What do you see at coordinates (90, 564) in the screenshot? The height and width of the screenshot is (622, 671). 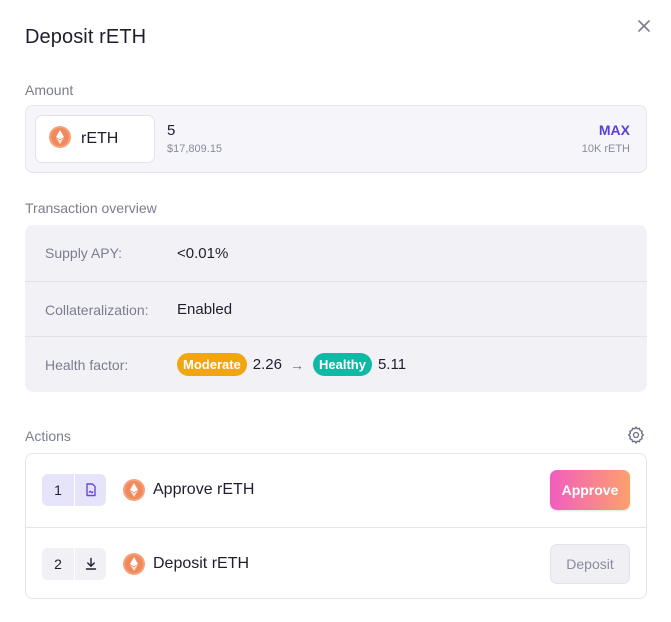 I see `download-icon` at bounding box center [90, 564].